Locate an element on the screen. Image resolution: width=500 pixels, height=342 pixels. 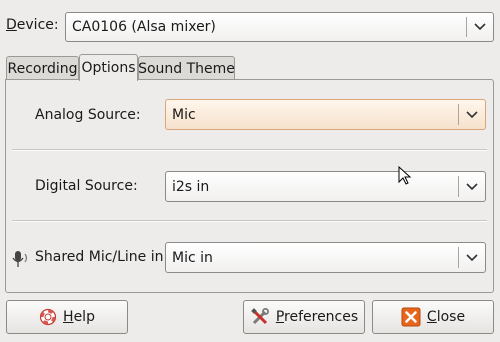
help-button: Help is located at coordinates (67, 317).